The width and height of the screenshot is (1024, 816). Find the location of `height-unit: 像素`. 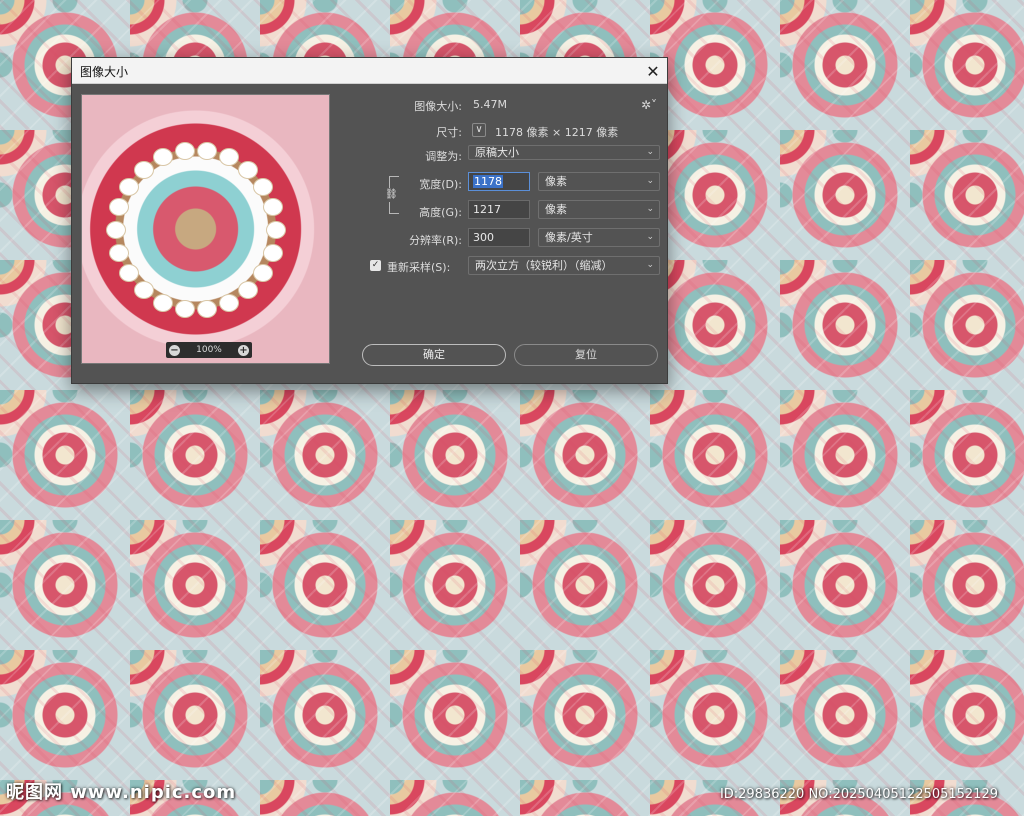

height-unit: 像素 is located at coordinates (556, 209).